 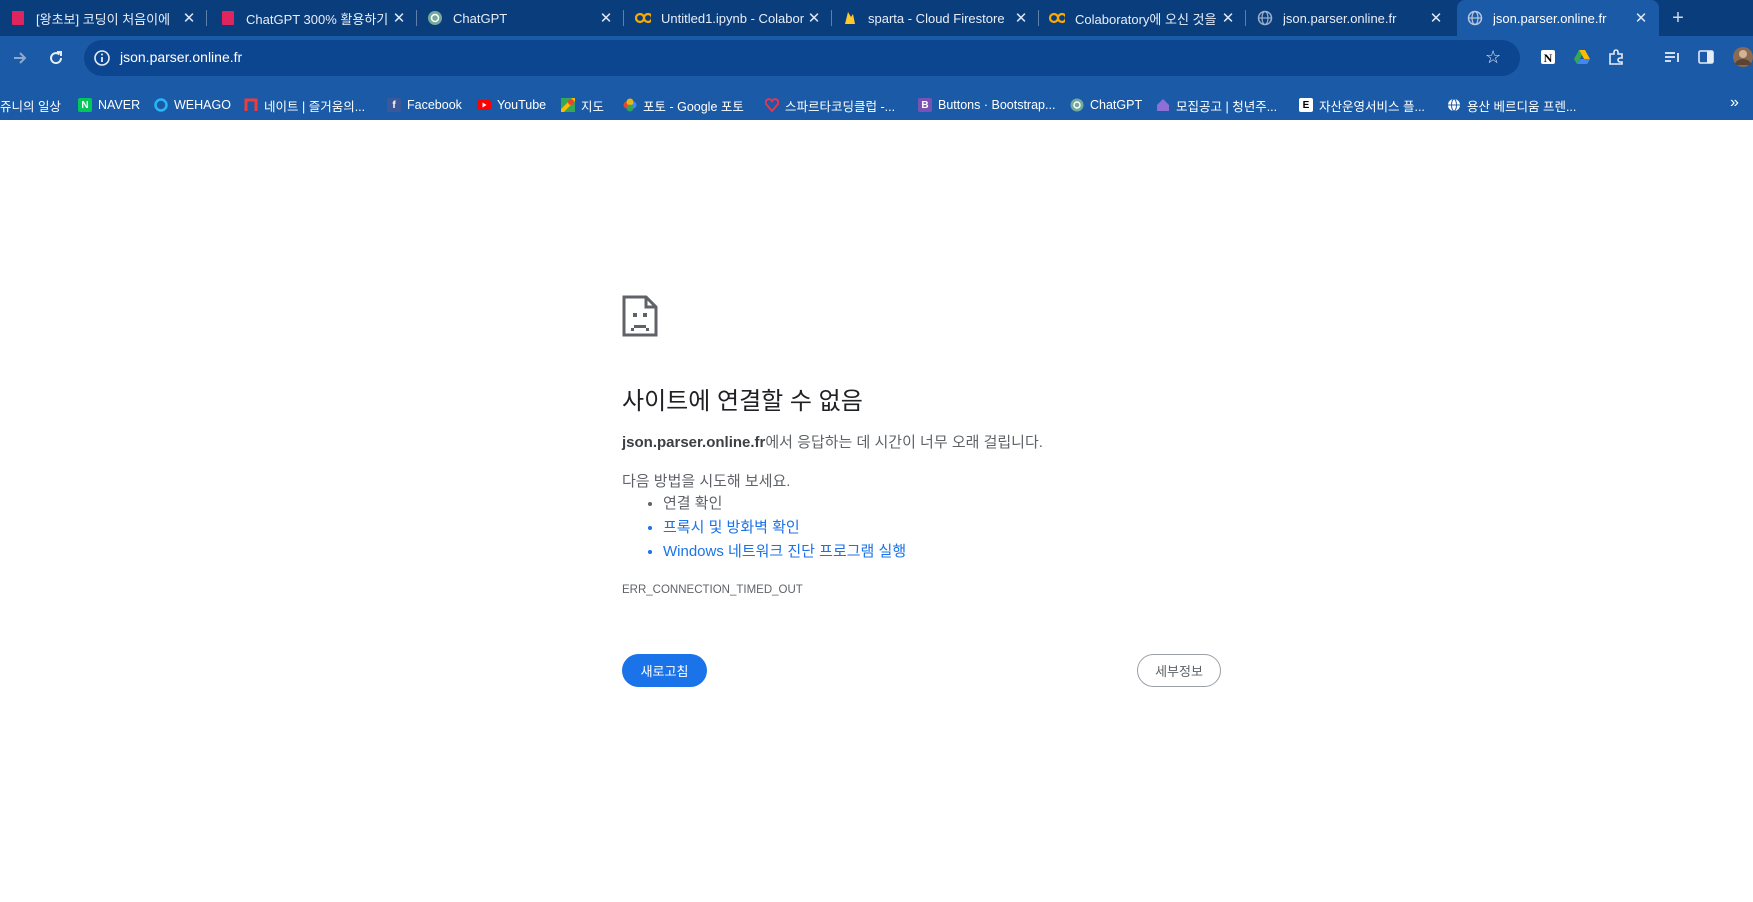 I want to click on bookmark-label: 포토 - Google 포토, so click(x=693, y=106).